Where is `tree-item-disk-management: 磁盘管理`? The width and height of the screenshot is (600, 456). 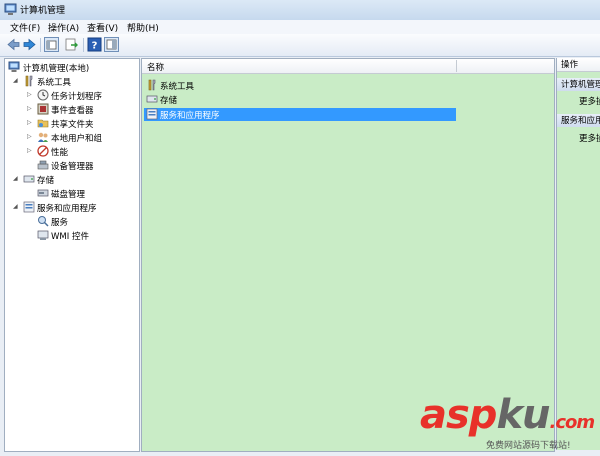
tree-item-disk-management: 磁盘管理 is located at coordinates (72, 193).